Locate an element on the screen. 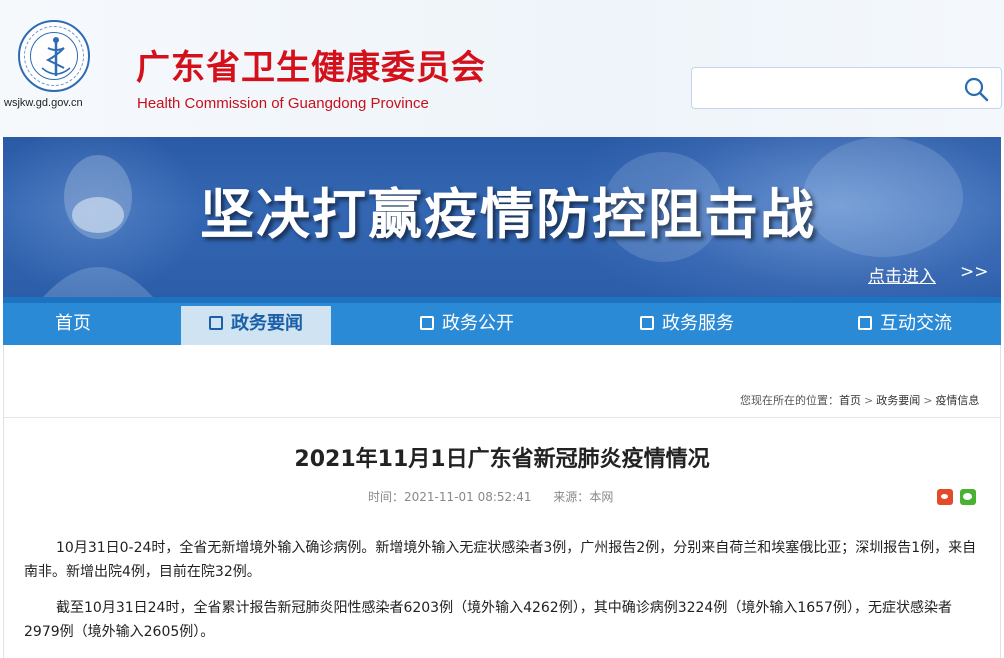  nav-item-label: 互动交流 is located at coordinates (916, 323).